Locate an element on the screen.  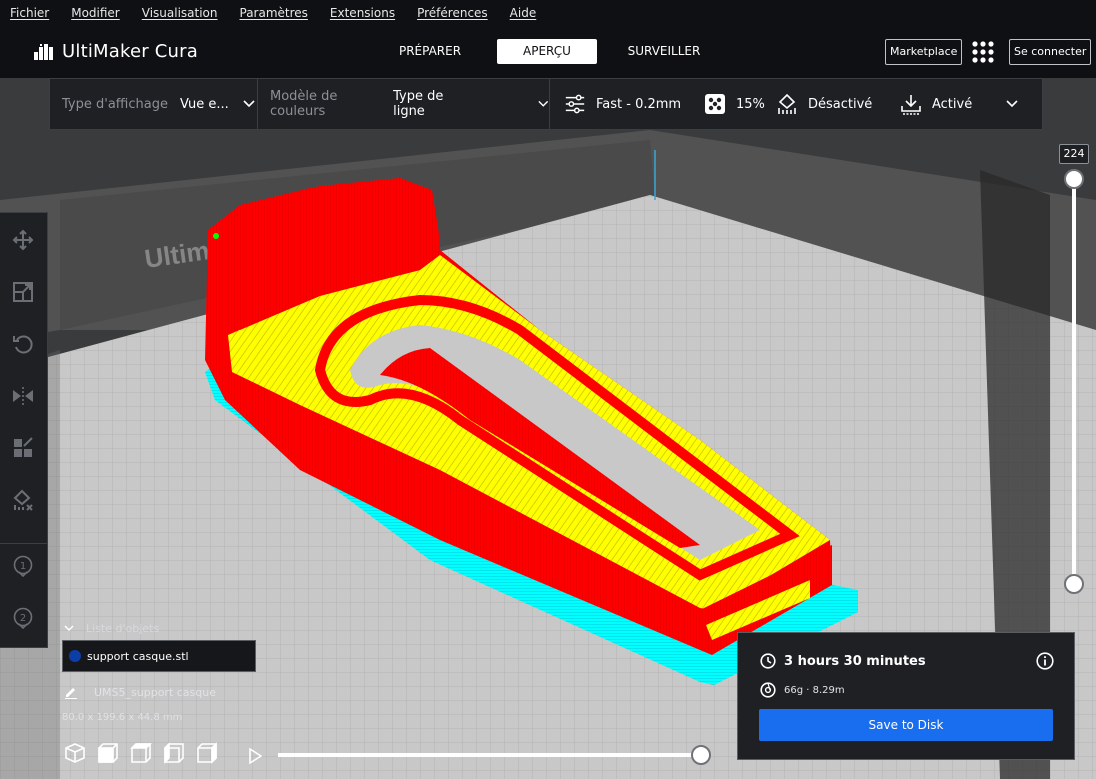
model-dimensions: 80.0 x 199.6 x 44.8 mm is located at coordinates (122, 717).